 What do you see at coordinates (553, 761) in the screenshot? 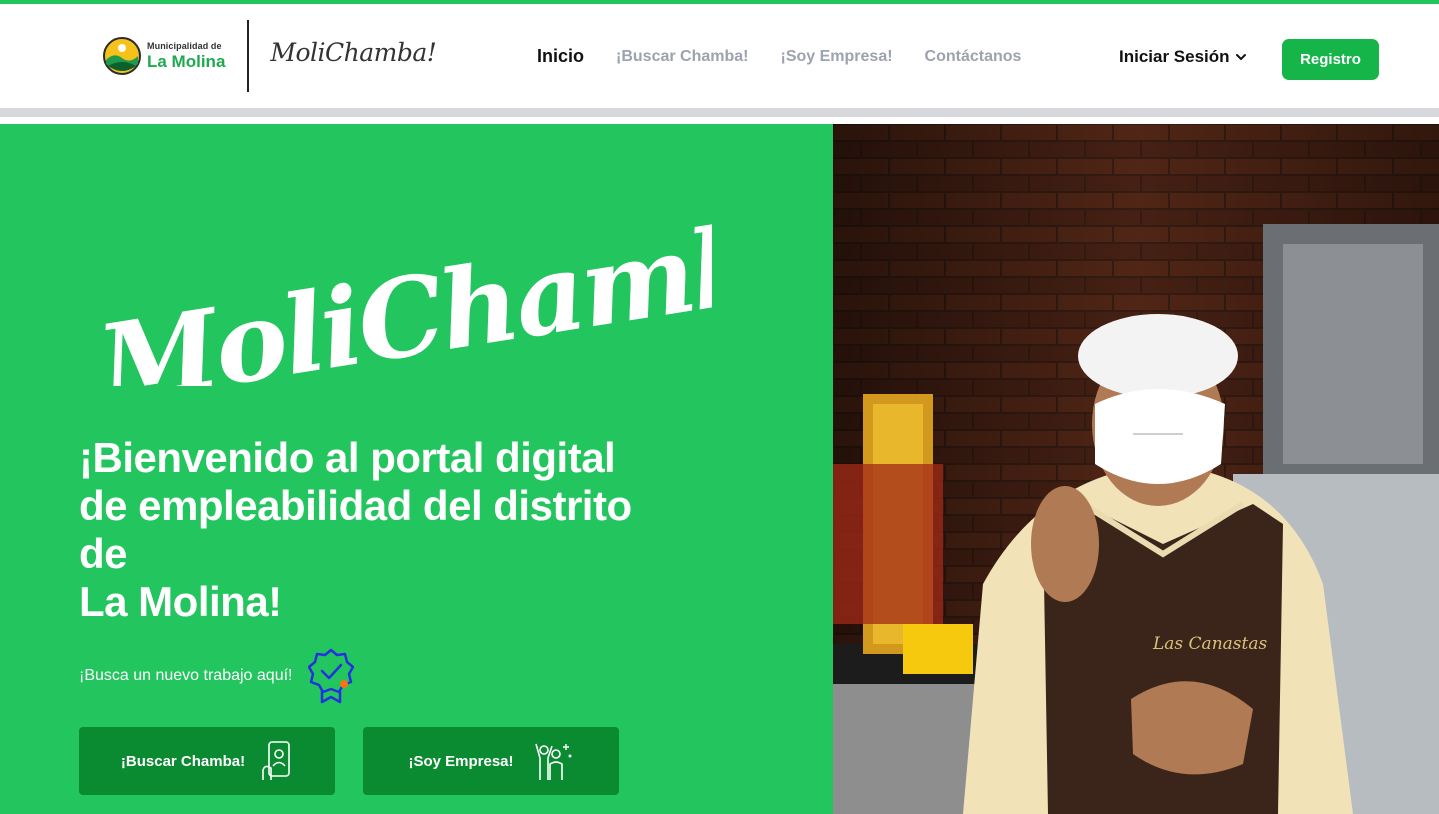
I see `team-celebration-icon` at bounding box center [553, 761].